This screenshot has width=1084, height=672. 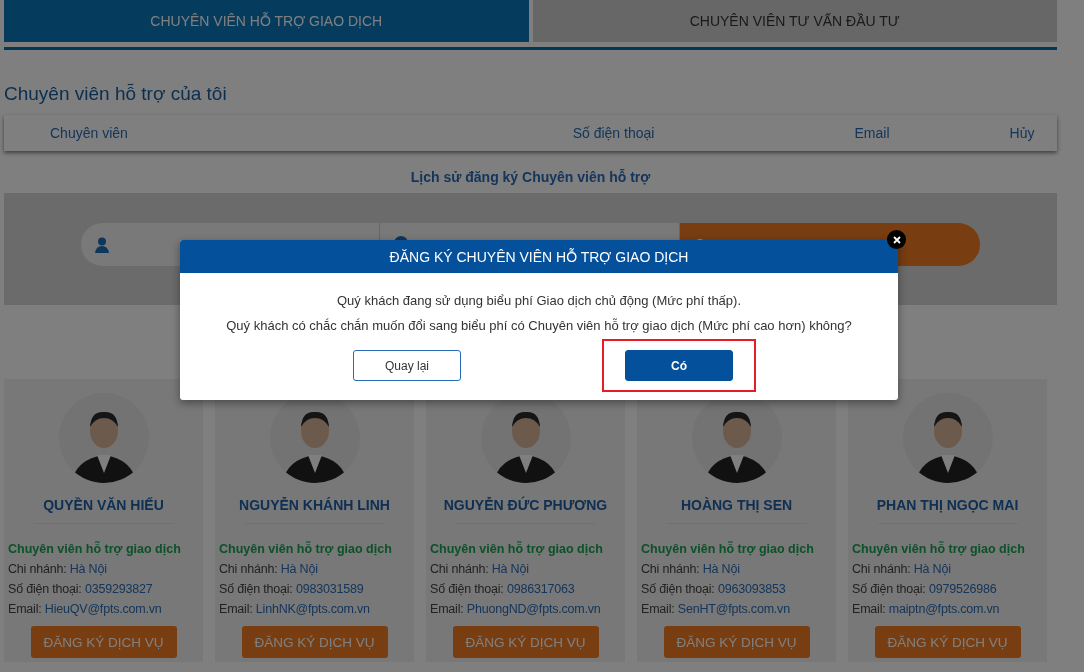 What do you see at coordinates (872, 133) in the screenshot?
I see `column-header: Email` at bounding box center [872, 133].